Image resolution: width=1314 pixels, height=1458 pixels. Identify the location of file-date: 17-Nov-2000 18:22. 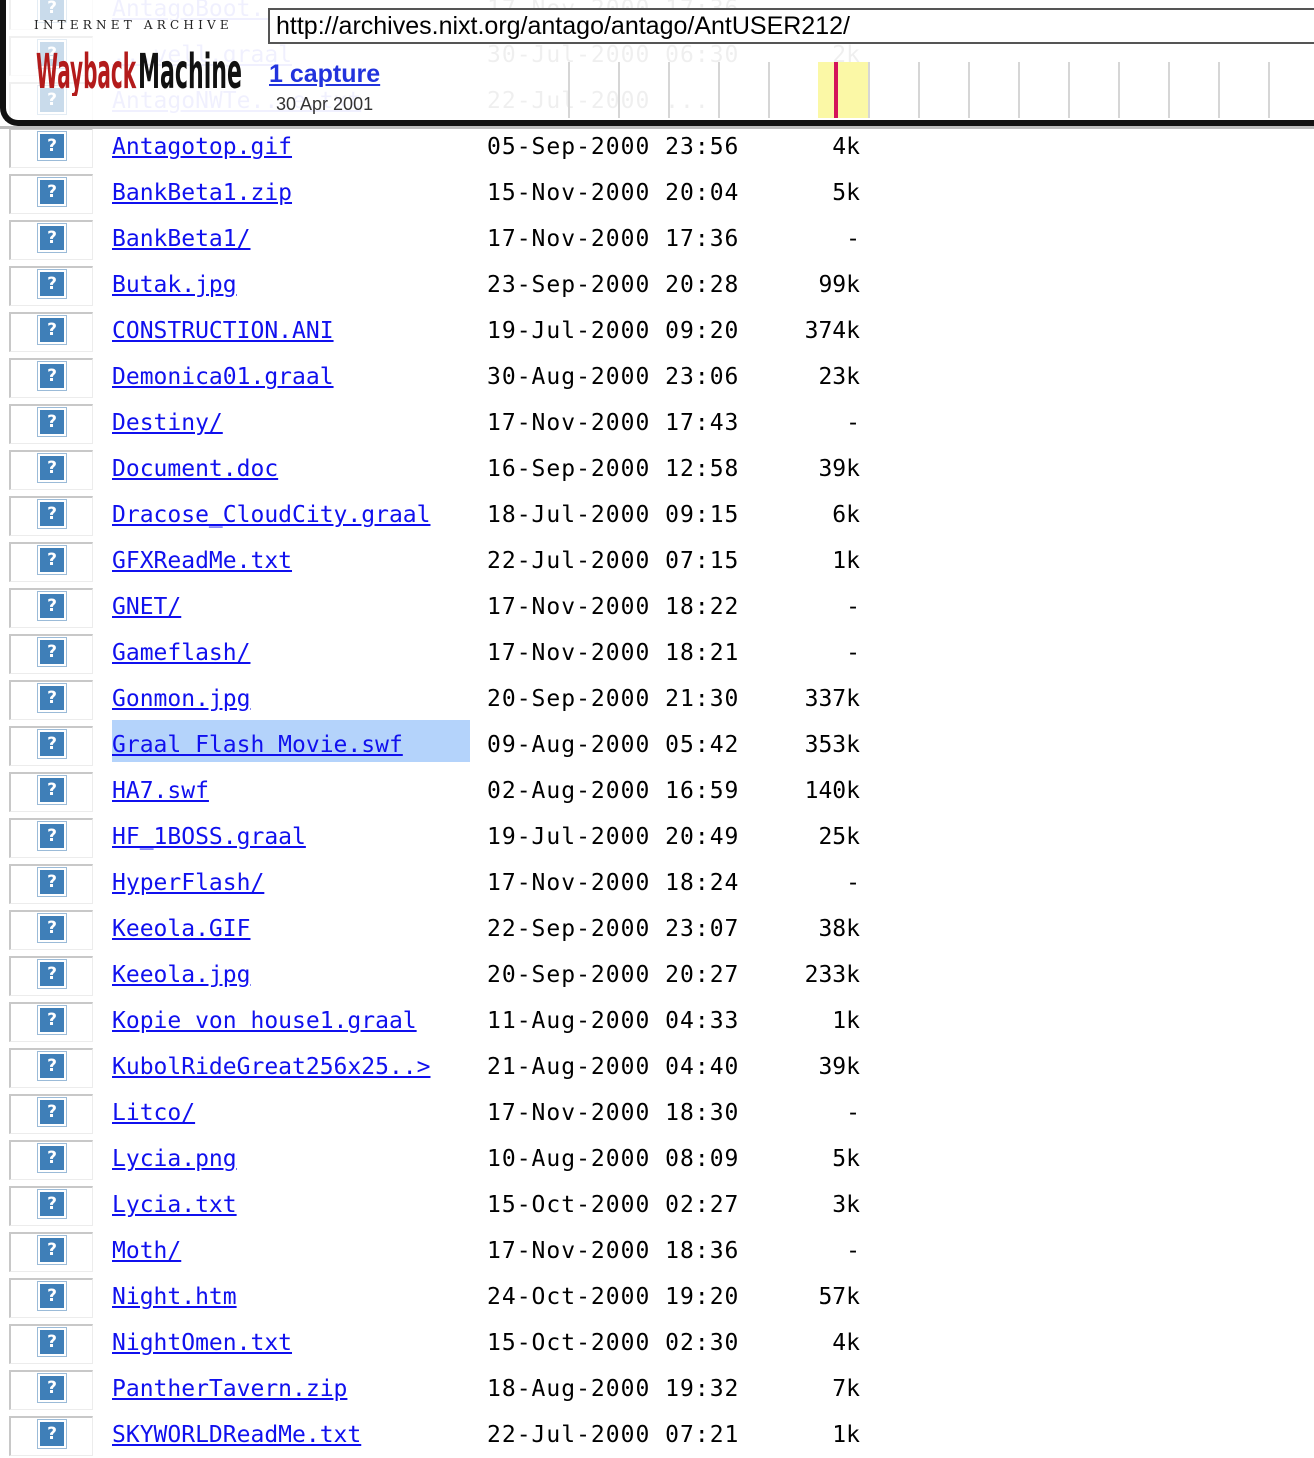
(613, 607).